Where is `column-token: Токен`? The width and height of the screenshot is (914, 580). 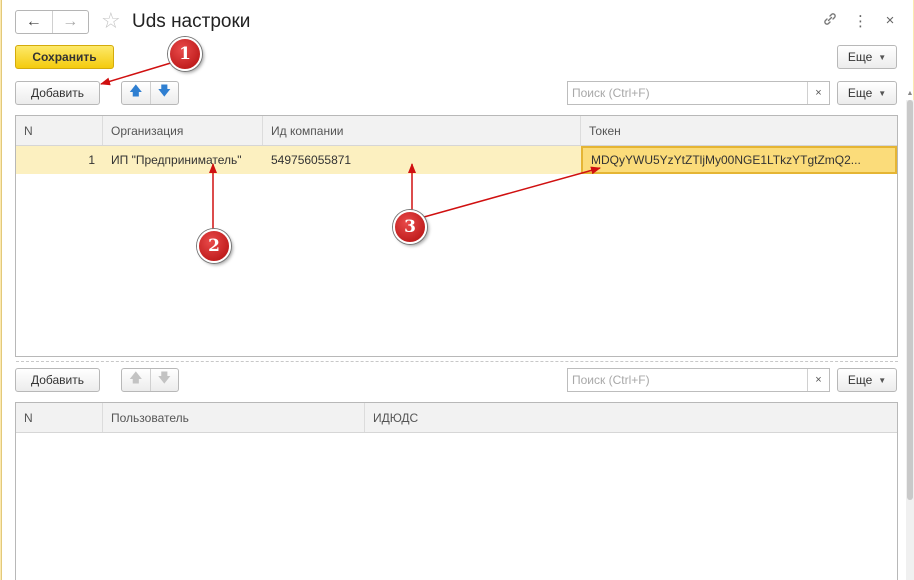 column-token: Токен is located at coordinates (739, 130).